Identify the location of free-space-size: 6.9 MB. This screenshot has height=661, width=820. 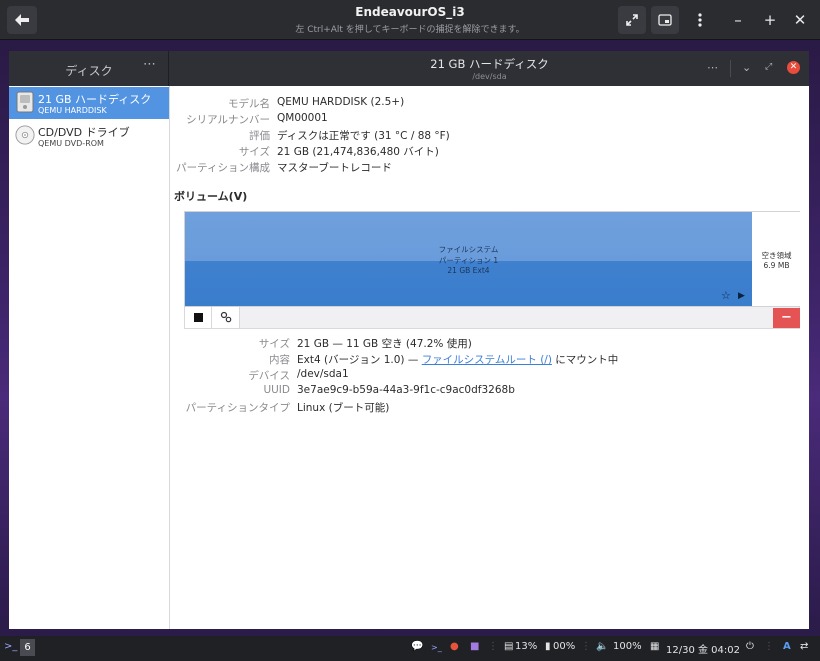
(776, 265).